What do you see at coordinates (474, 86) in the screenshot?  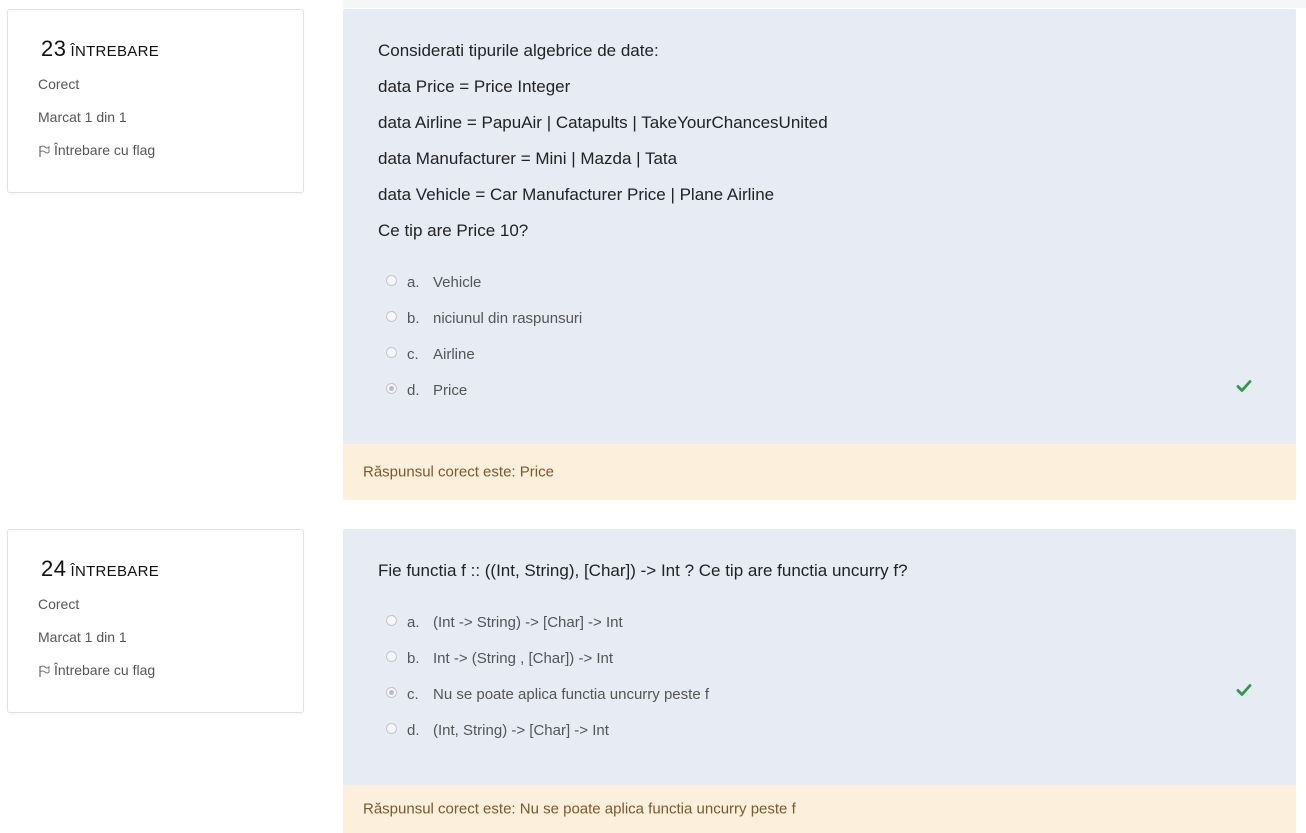 I see `question-text-line: data Price = Price Integer` at bounding box center [474, 86].